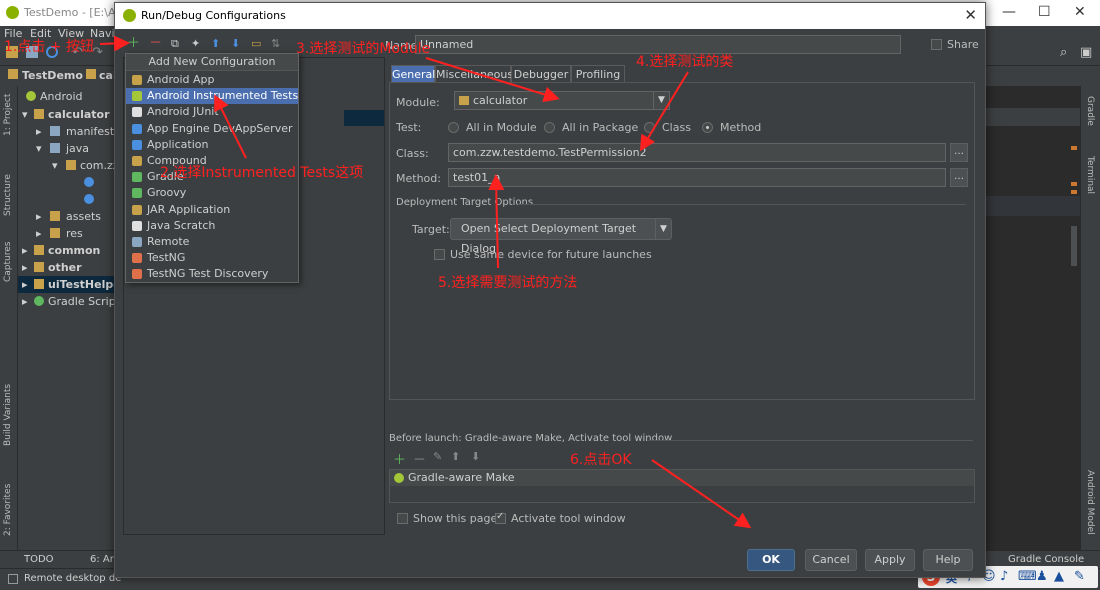 This screenshot has width=1100, height=590. What do you see at coordinates (230, 126) in the screenshot?
I see `arrow-step2` at bounding box center [230, 126].